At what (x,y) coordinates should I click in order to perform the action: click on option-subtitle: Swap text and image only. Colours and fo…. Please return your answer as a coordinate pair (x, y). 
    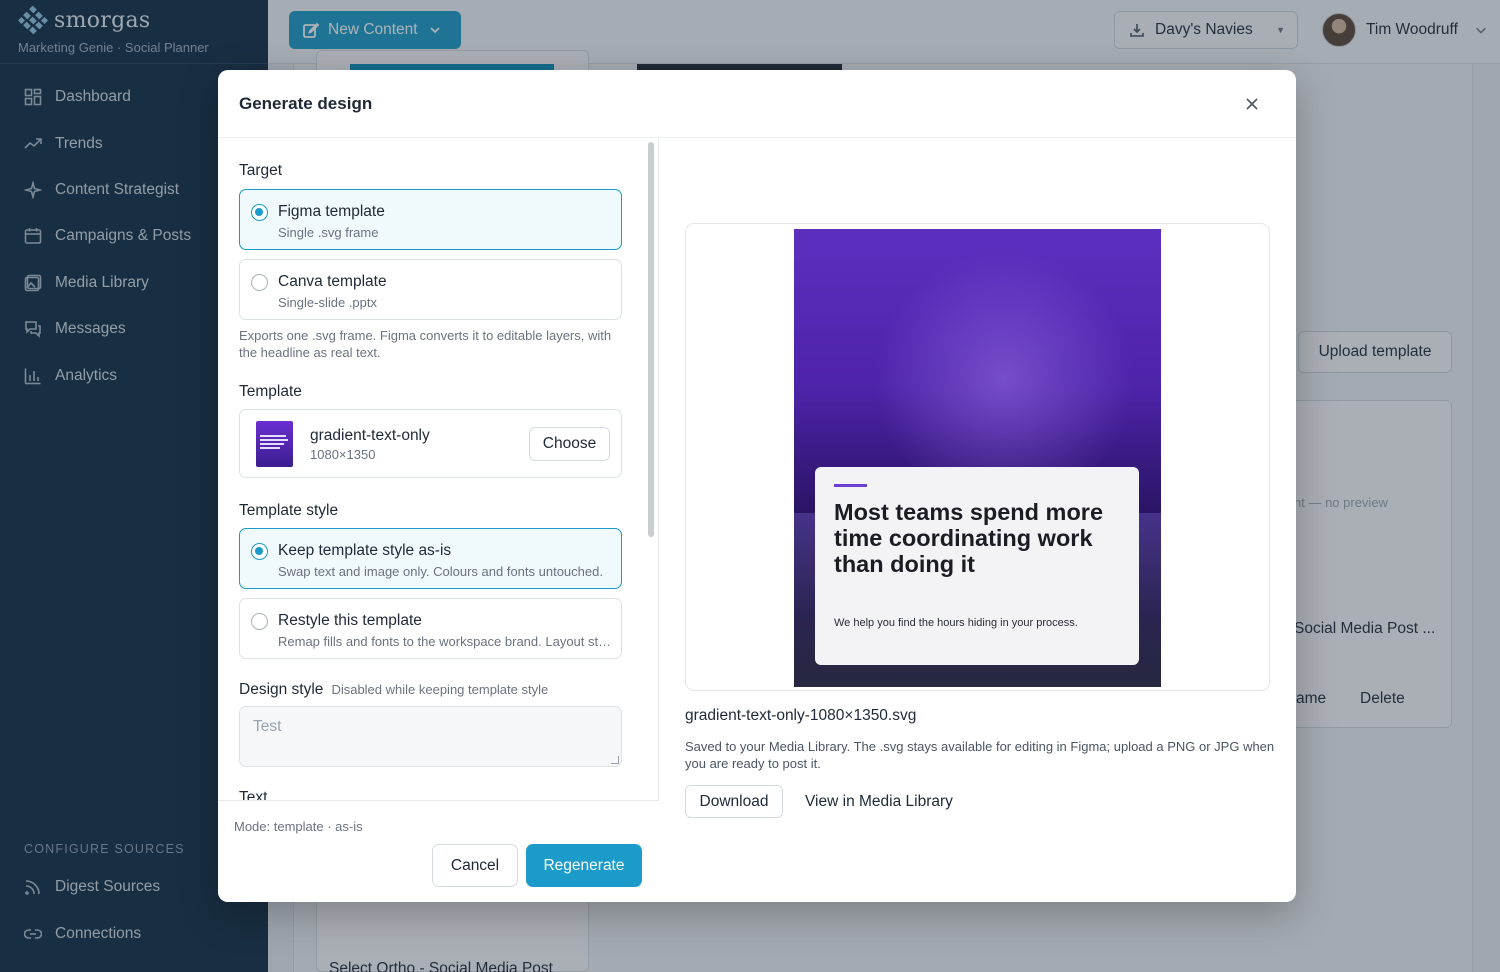
    Looking at the image, I should click on (440, 571).